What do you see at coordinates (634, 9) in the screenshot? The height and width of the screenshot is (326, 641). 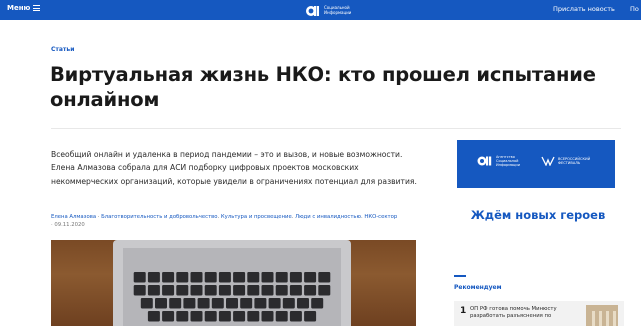 I see `nav-item-cut: По` at bounding box center [634, 9].